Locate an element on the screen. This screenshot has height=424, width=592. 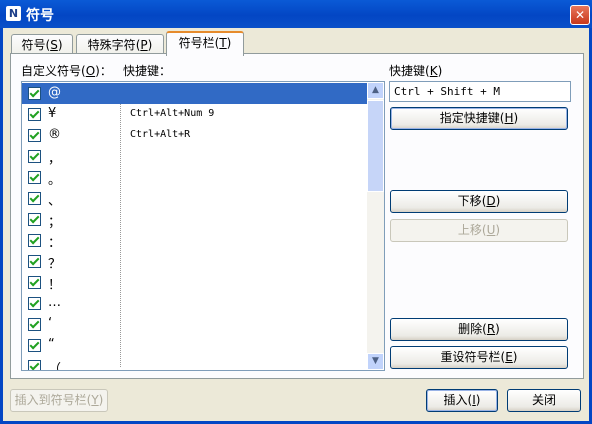
item-symbol: ¥ is located at coordinates (52, 113).